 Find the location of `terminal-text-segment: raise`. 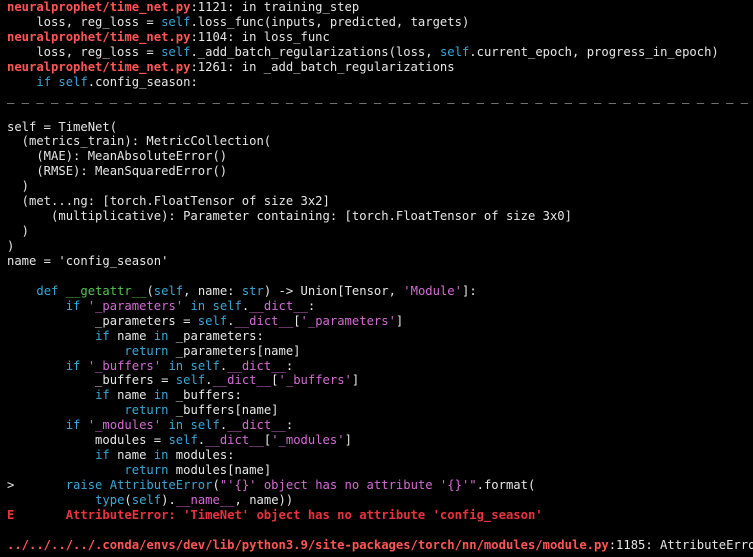

terminal-text-segment: raise is located at coordinates (84, 485).